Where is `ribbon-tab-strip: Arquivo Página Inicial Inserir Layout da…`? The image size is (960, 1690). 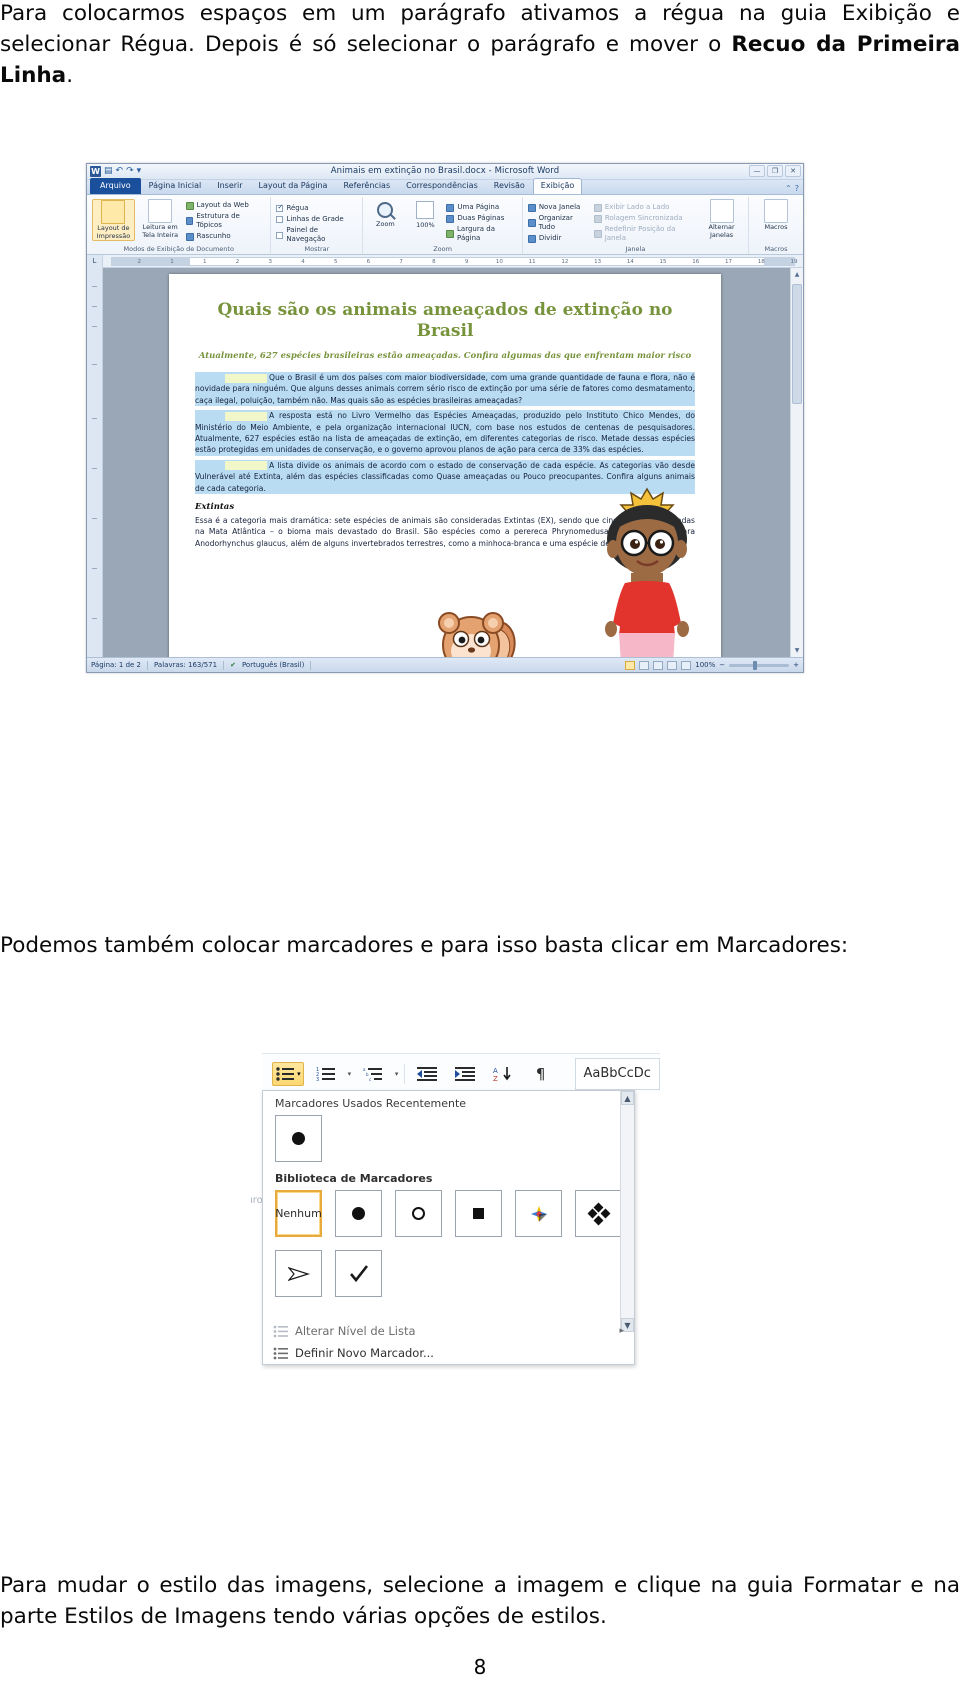 ribbon-tab-strip: Arquivo Página Inicial Inserir Layout da… is located at coordinates (445, 186).